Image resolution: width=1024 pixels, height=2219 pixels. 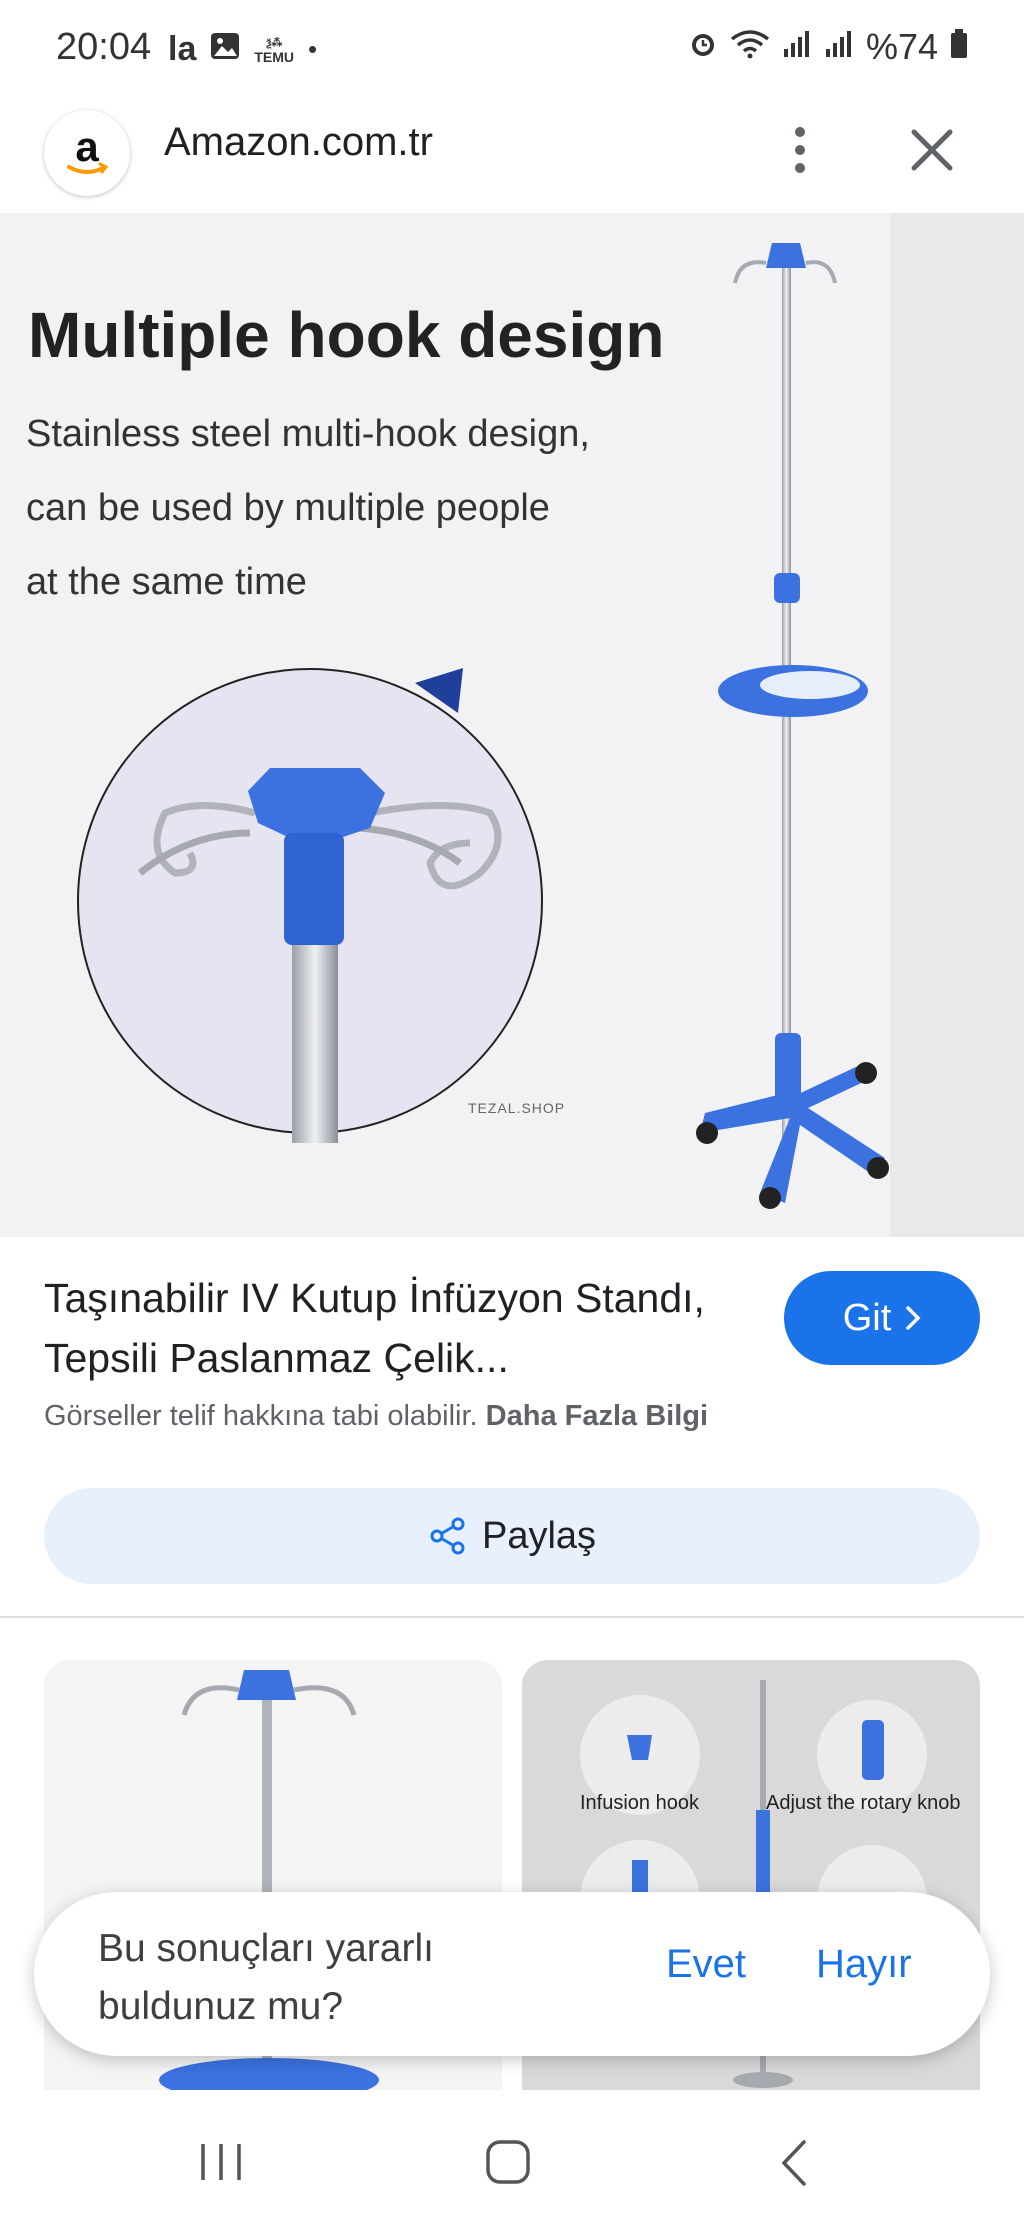 I want to click on thumb-label-infusion-hook: Infusion hook, so click(x=639, y=1803).